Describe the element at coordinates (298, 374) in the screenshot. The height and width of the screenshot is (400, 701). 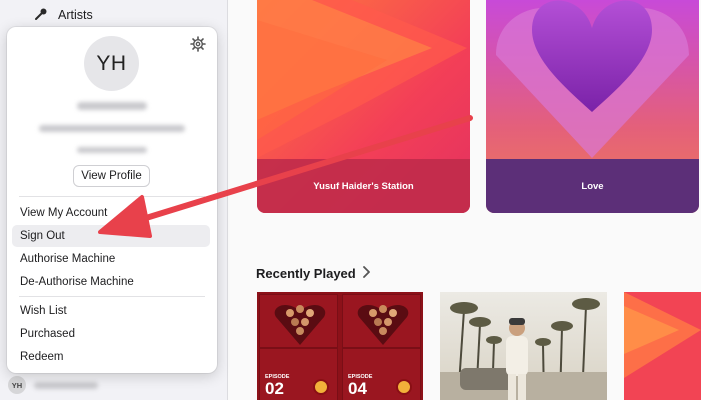
I see `episode-tile: EPISODE 02` at that location.